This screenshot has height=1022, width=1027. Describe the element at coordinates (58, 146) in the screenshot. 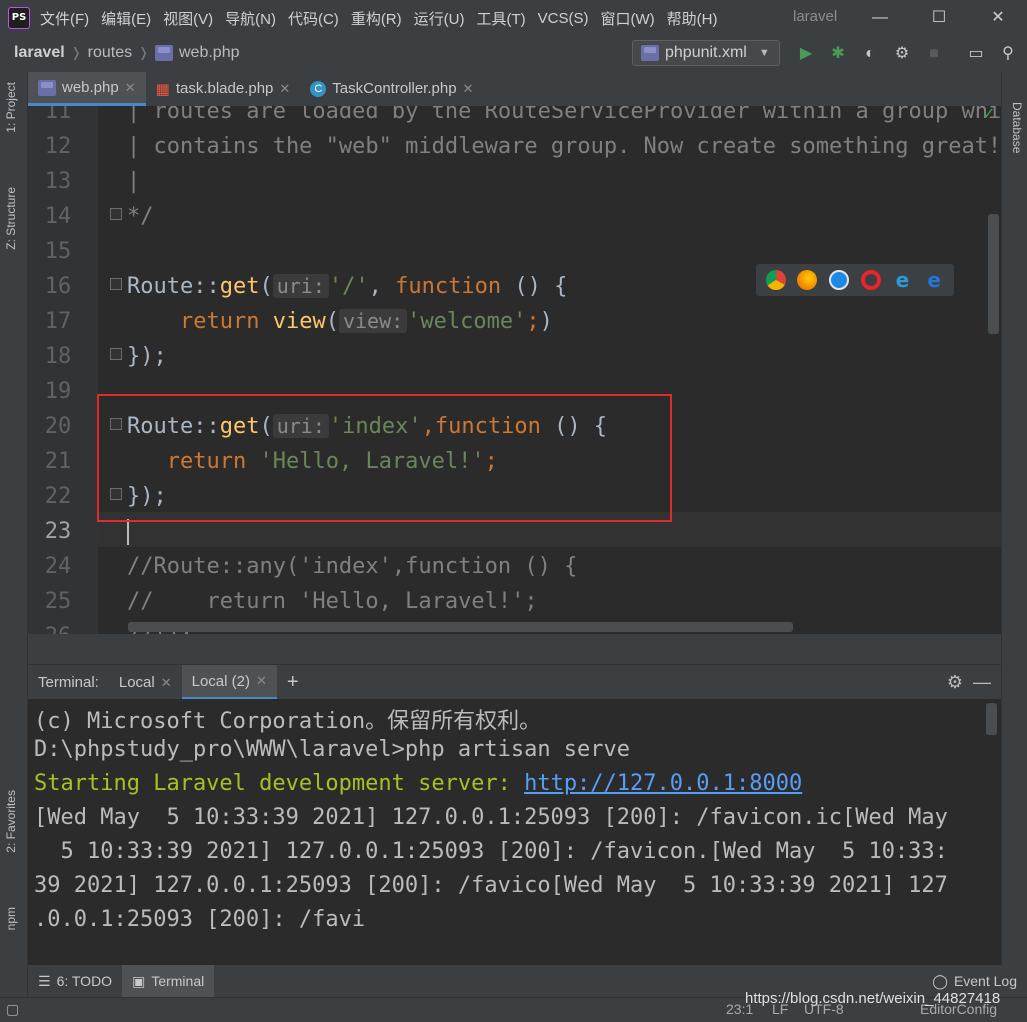

I see `line-number: 12` at that location.